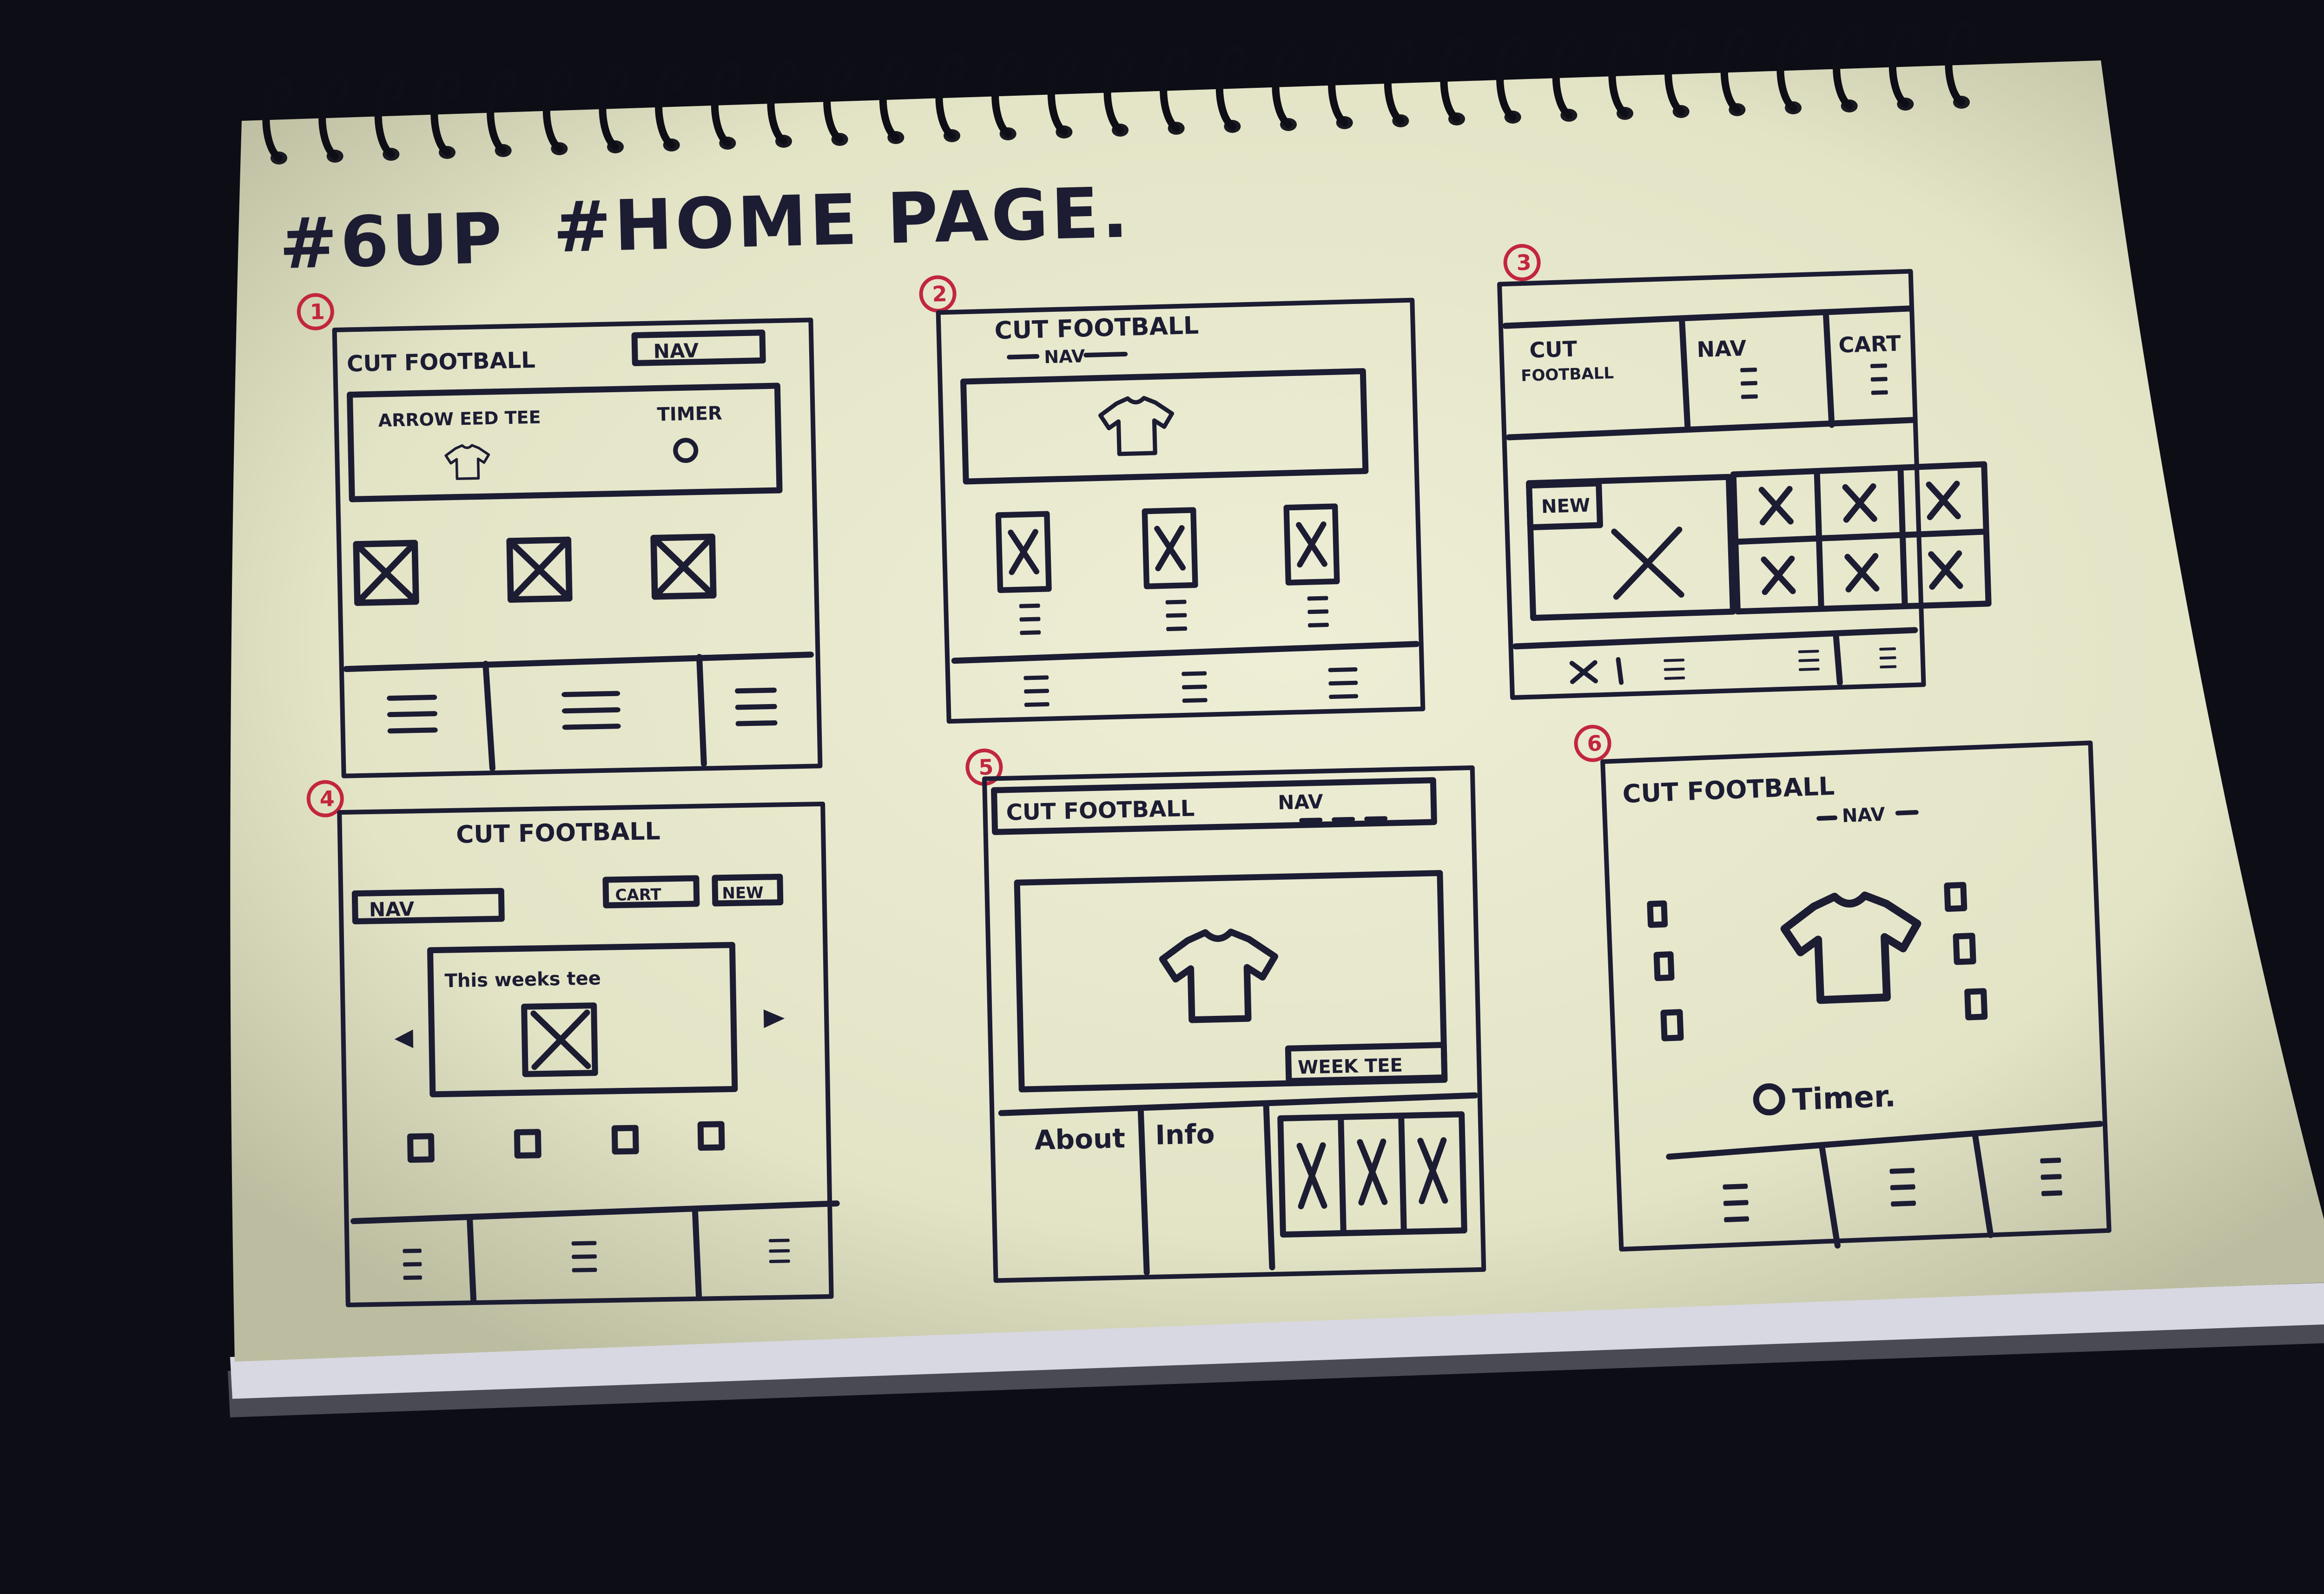  What do you see at coordinates (459, 419) in the screenshot?
I see `sketch1-promo: ARROW EED TEE` at bounding box center [459, 419].